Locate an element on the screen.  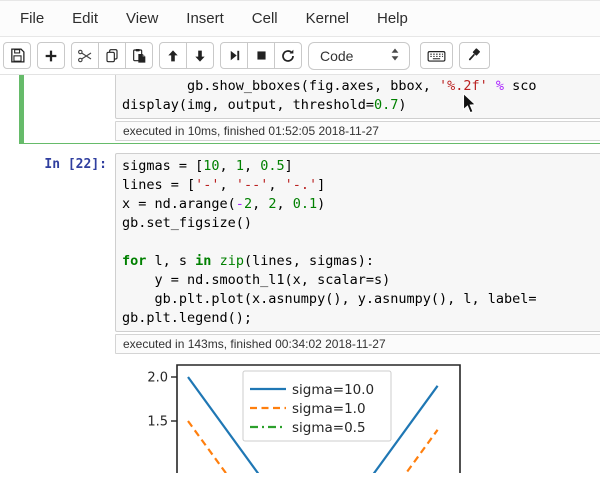
arrow-up-icon is located at coordinates (173, 56).